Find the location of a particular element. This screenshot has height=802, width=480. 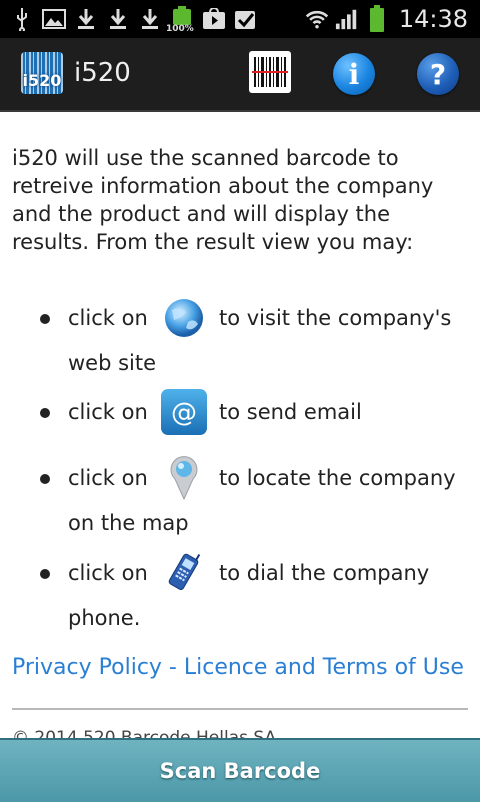

help-button: ? is located at coordinates (438, 74).